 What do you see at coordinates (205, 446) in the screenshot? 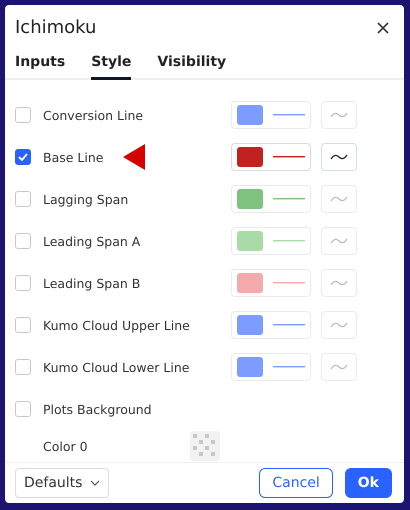
I see `transparent-color-swatch` at bounding box center [205, 446].